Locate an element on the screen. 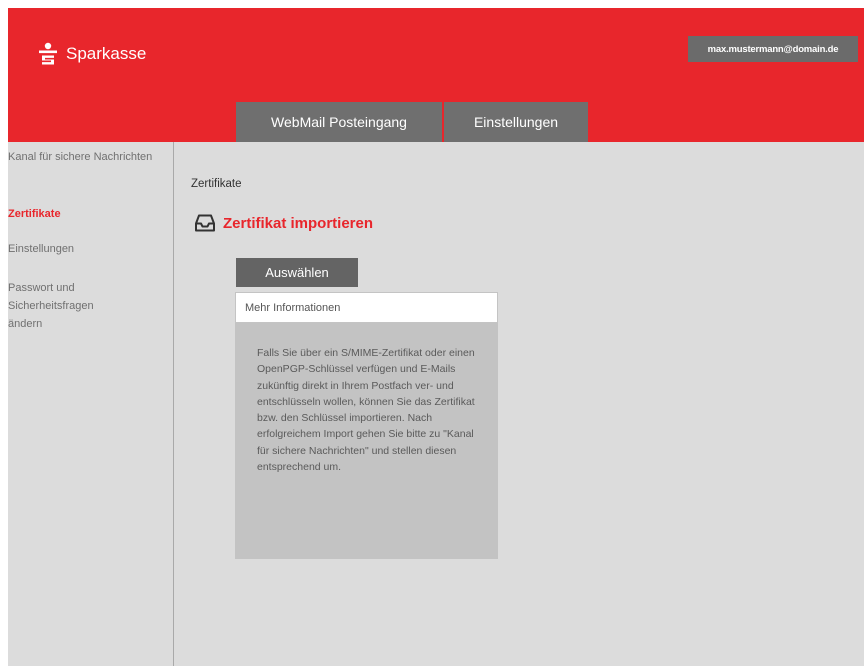  tab-webmail-inbox: WebMail Posteingang is located at coordinates (339, 122).